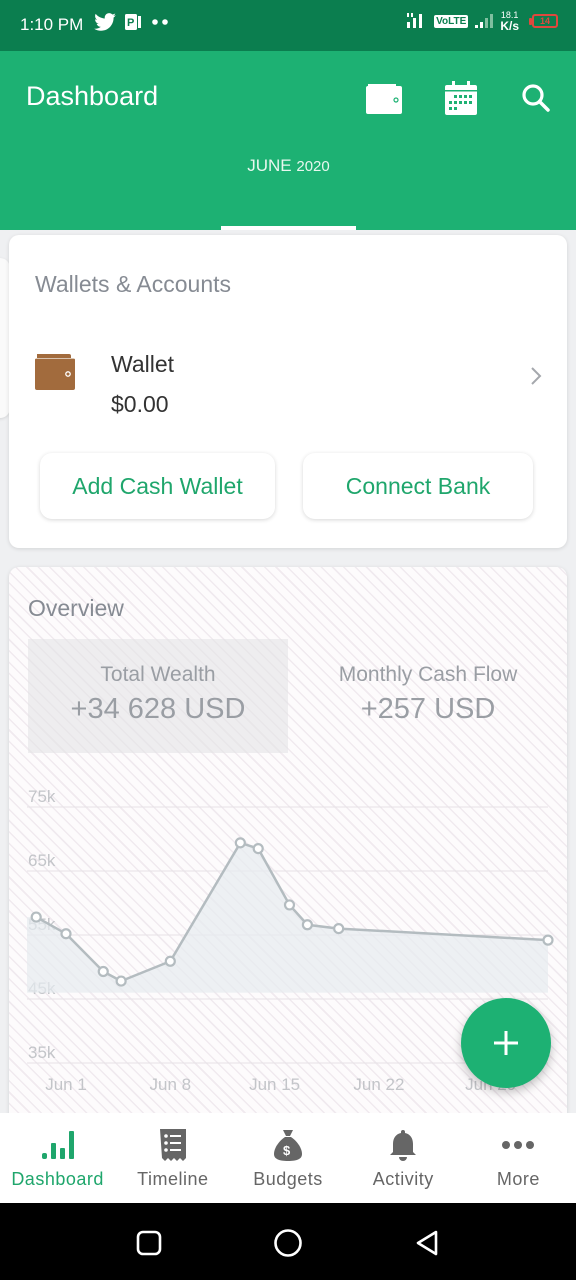 This screenshot has height=1280, width=576. What do you see at coordinates (484, 21) in the screenshot?
I see `cell-signal-icon` at bounding box center [484, 21].